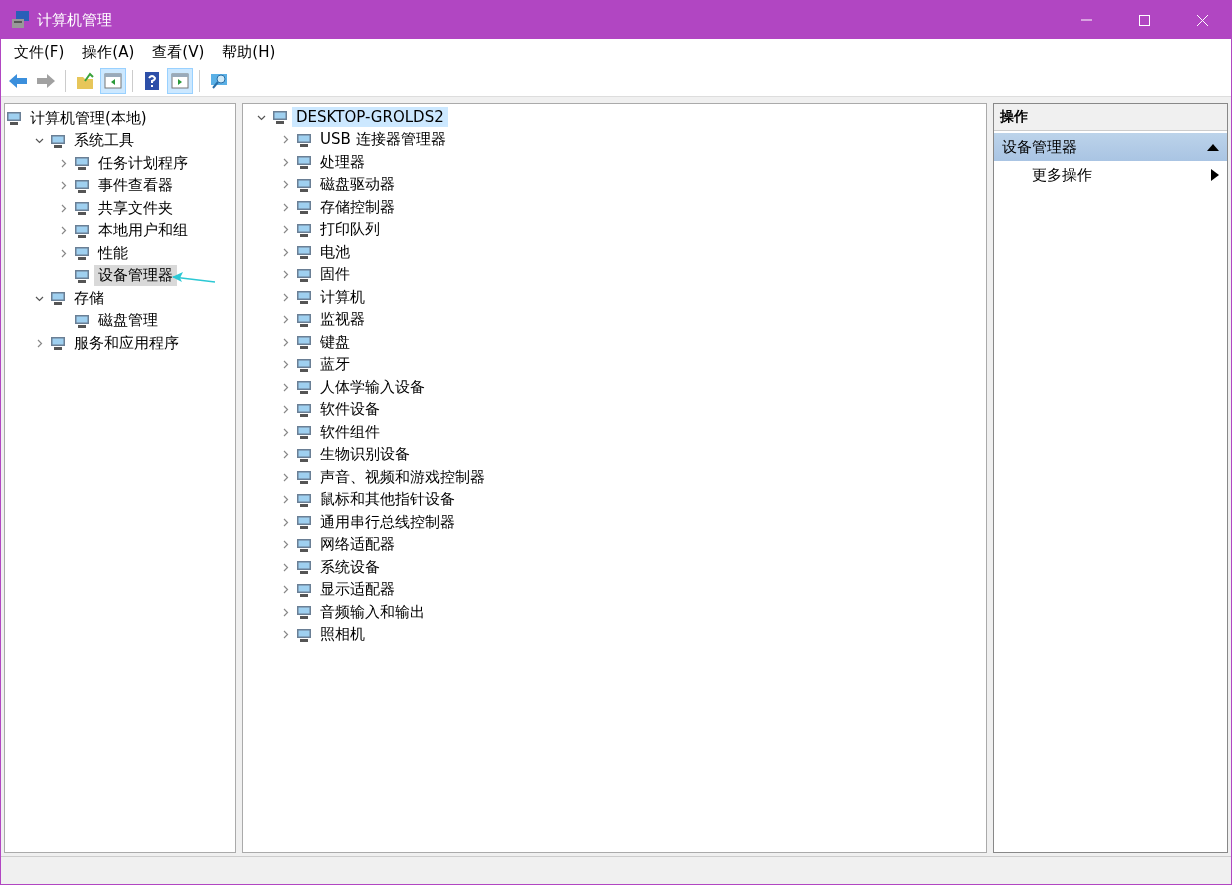 The width and height of the screenshot is (1232, 885). Describe the element at coordinates (350, 432) in the screenshot. I see `tree-item: 软件组件` at that location.